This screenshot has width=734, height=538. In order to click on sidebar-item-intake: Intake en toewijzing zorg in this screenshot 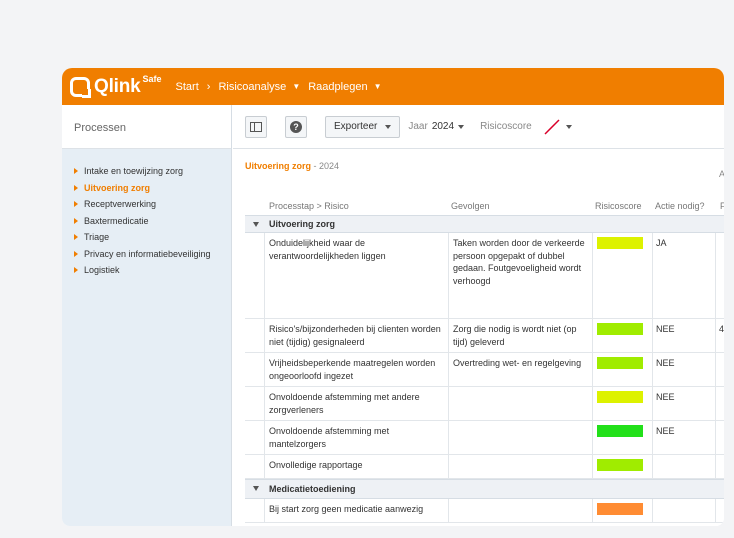, I will do `click(146, 171)`.